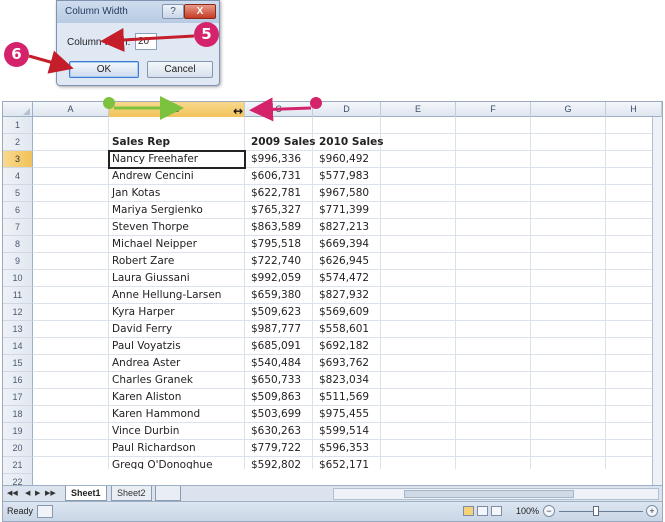 The width and height of the screenshot is (665, 522). What do you see at coordinates (18, 159) in the screenshot?
I see `row-header-3: 3` at bounding box center [18, 159].